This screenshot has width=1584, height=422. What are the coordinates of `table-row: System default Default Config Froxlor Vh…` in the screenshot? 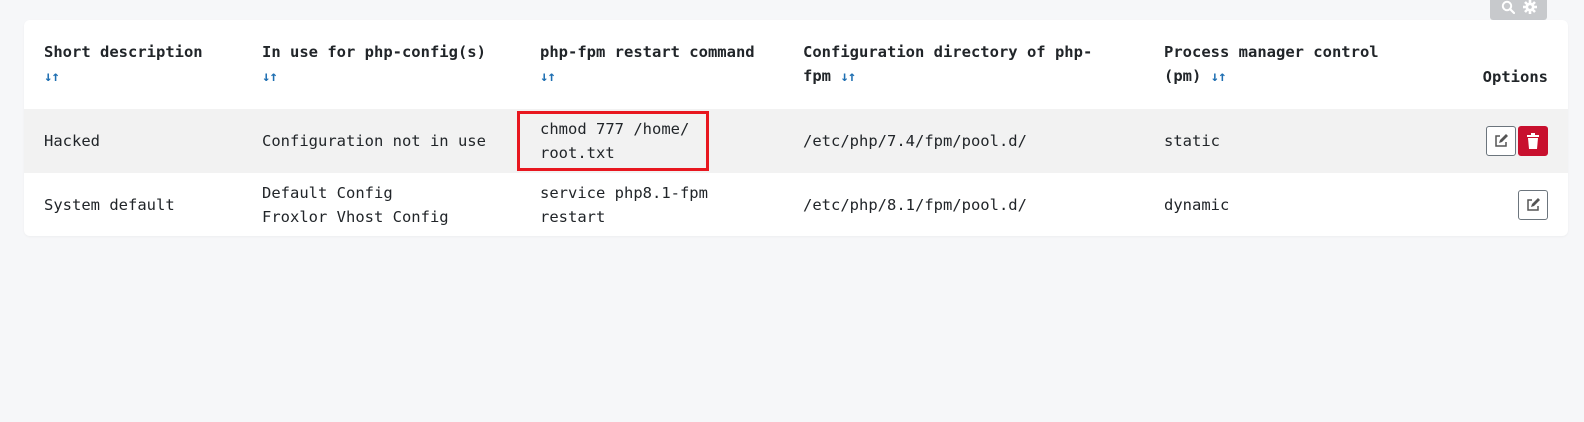 It's located at (796, 204).